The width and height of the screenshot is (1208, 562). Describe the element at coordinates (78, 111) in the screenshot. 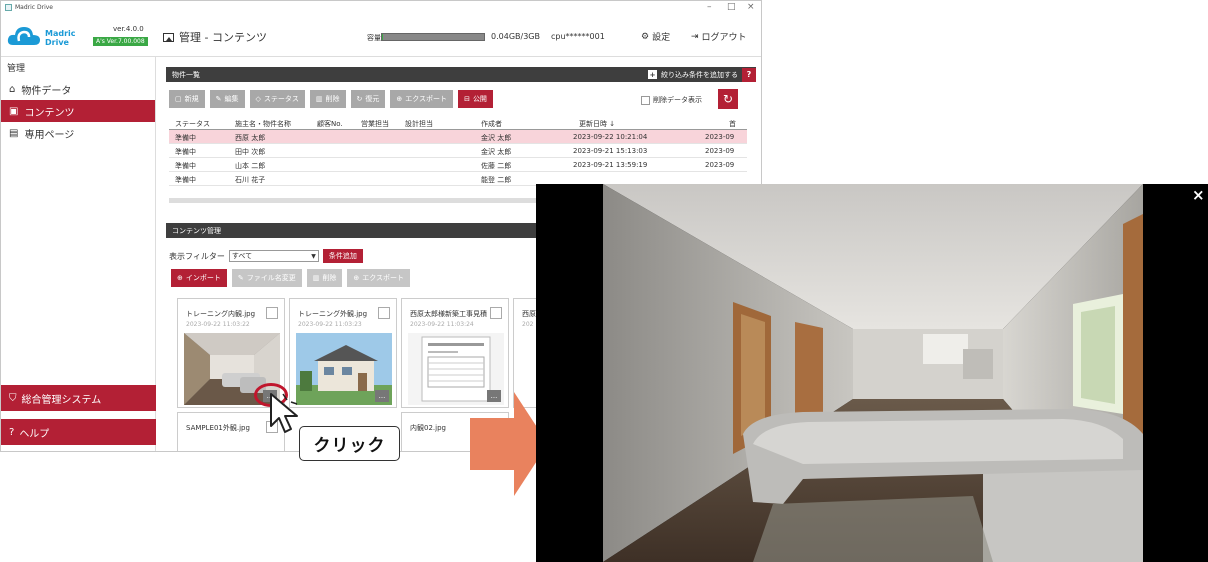

I see `sidebar-item-contents: ▣ コンテンツ` at that location.